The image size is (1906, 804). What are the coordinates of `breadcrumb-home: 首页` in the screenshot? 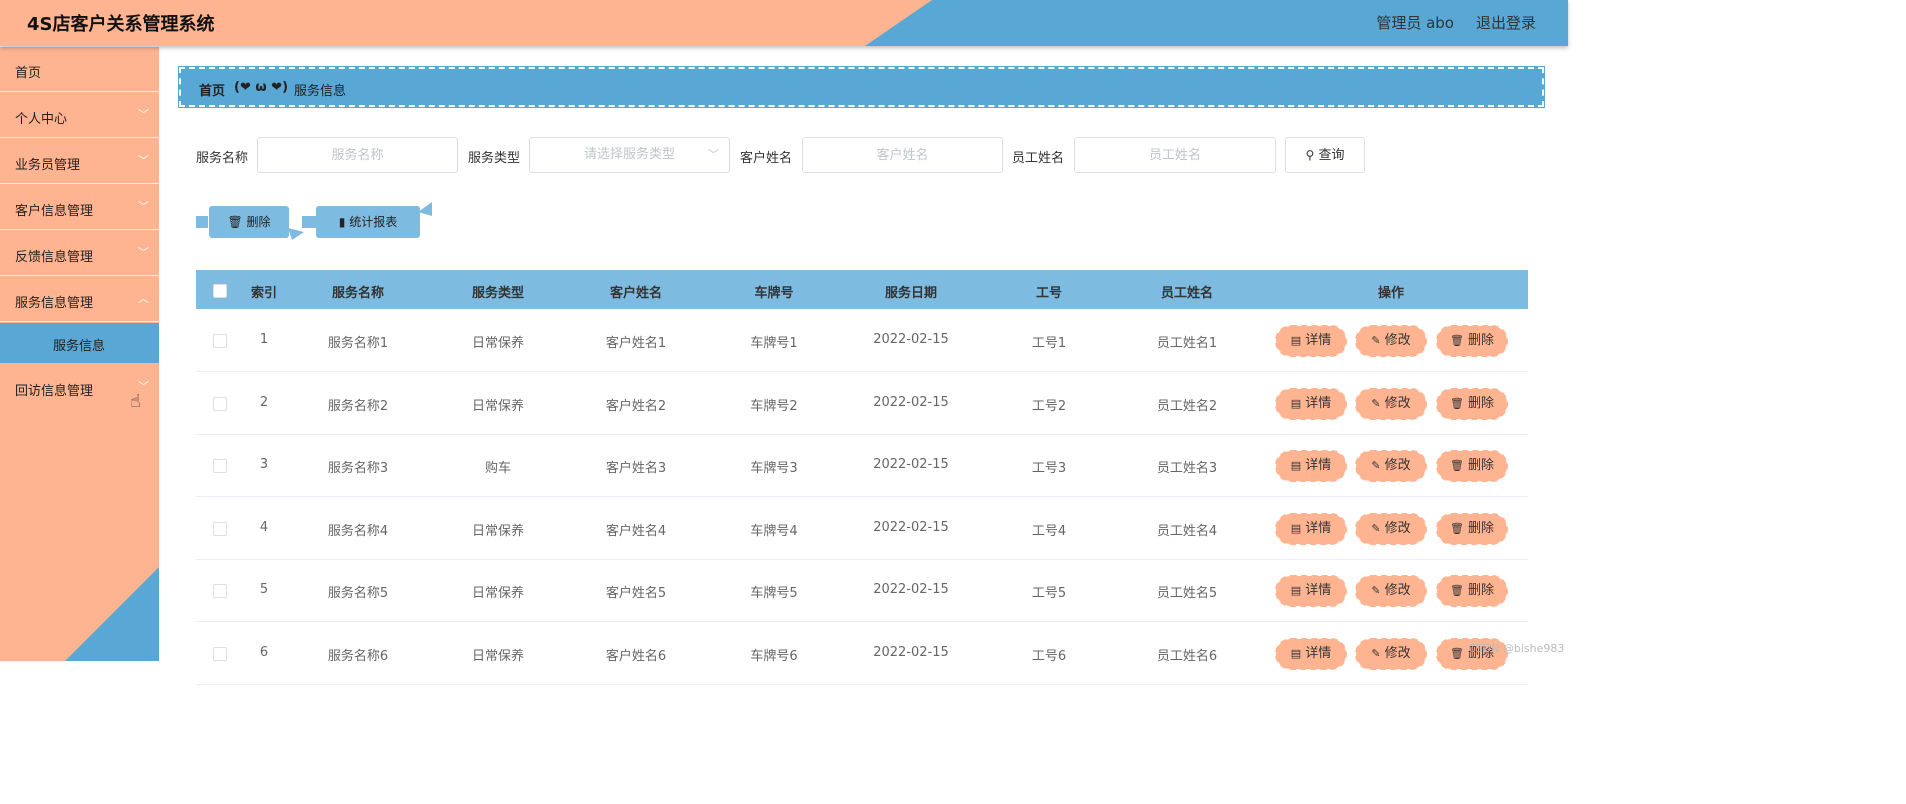 It's located at (212, 89).